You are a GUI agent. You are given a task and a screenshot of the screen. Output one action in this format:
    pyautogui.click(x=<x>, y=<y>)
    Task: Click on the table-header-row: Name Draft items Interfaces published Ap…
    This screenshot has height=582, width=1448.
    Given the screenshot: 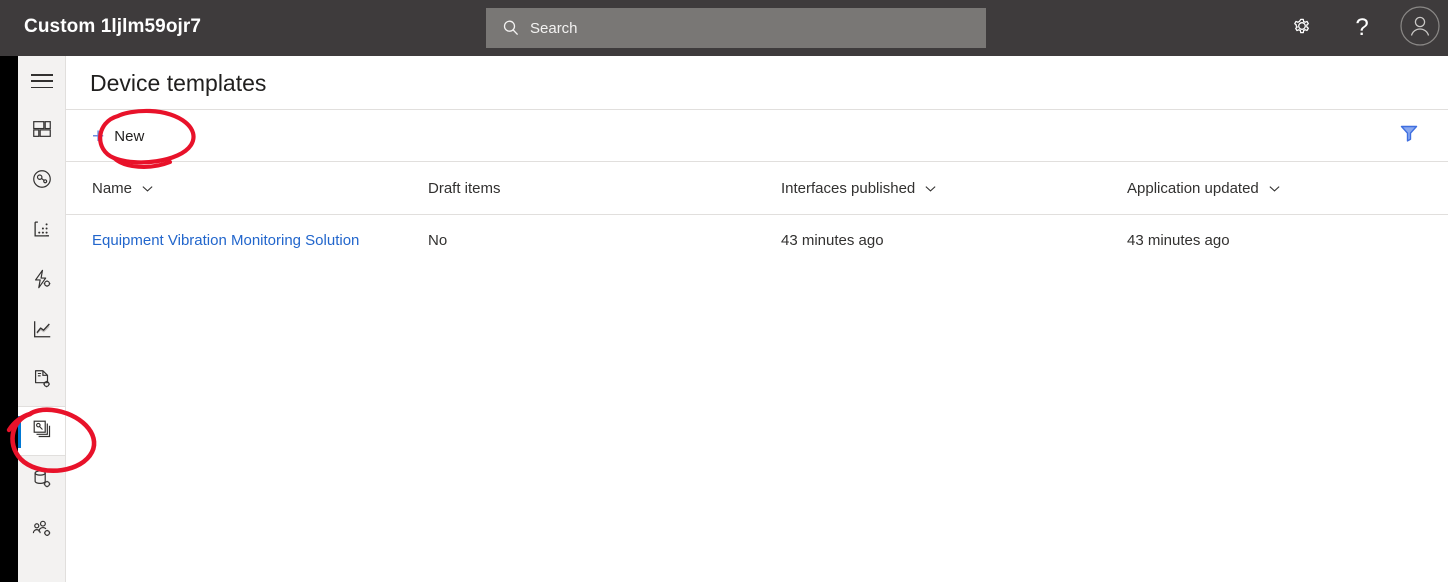 What is the action you would take?
    pyautogui.click(x=757, y=188)
    